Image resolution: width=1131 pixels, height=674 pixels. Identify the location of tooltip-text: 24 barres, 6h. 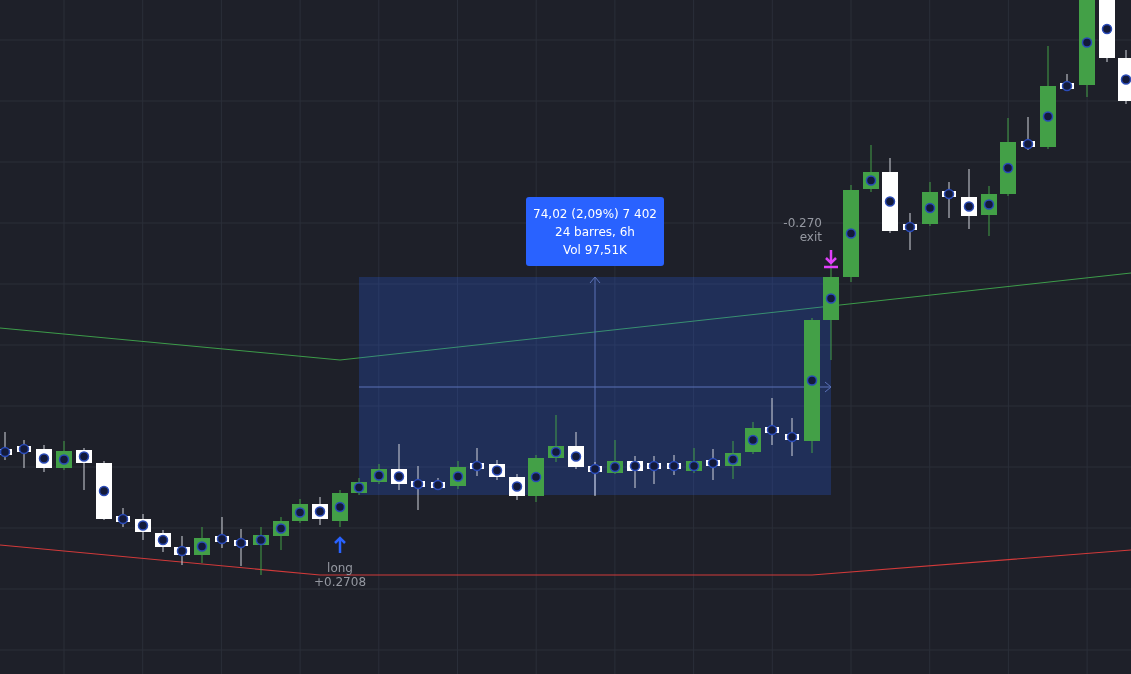
(595, 231).